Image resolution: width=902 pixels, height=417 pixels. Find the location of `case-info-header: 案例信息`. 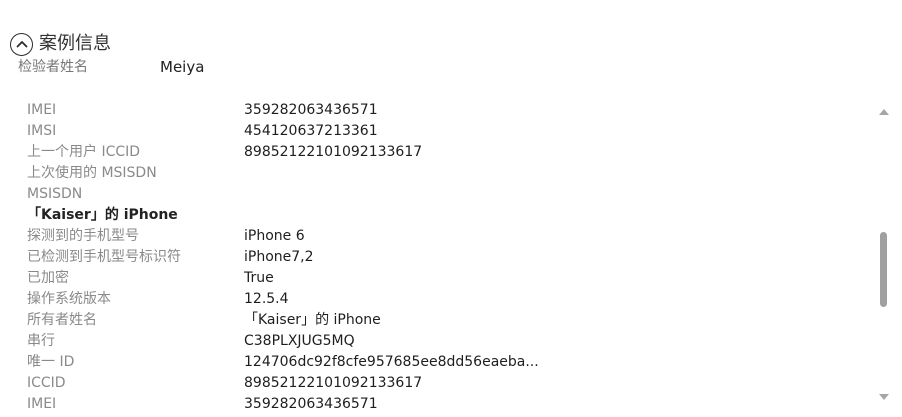

case-info-header: 案例信息 is located at coordinates (60, 44).